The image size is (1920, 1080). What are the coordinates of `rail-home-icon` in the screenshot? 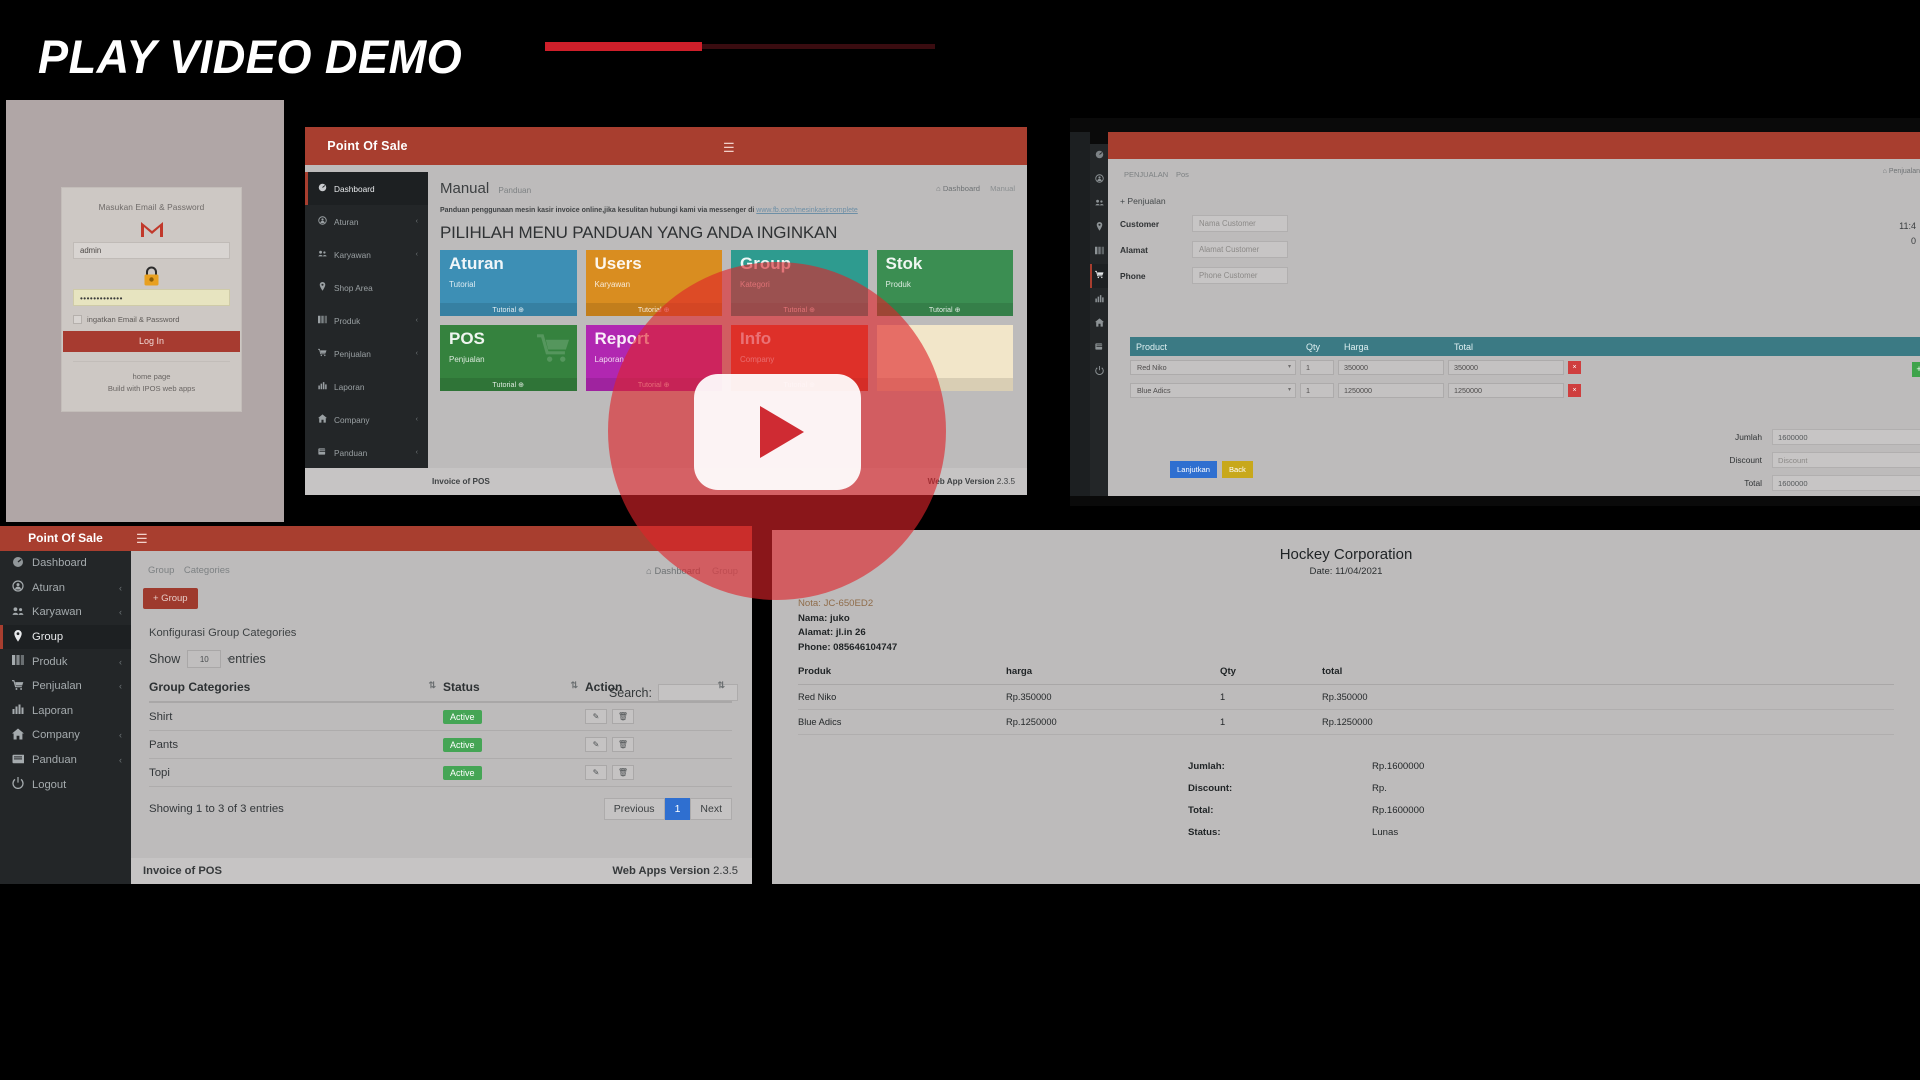 It's located at (1099, 324).